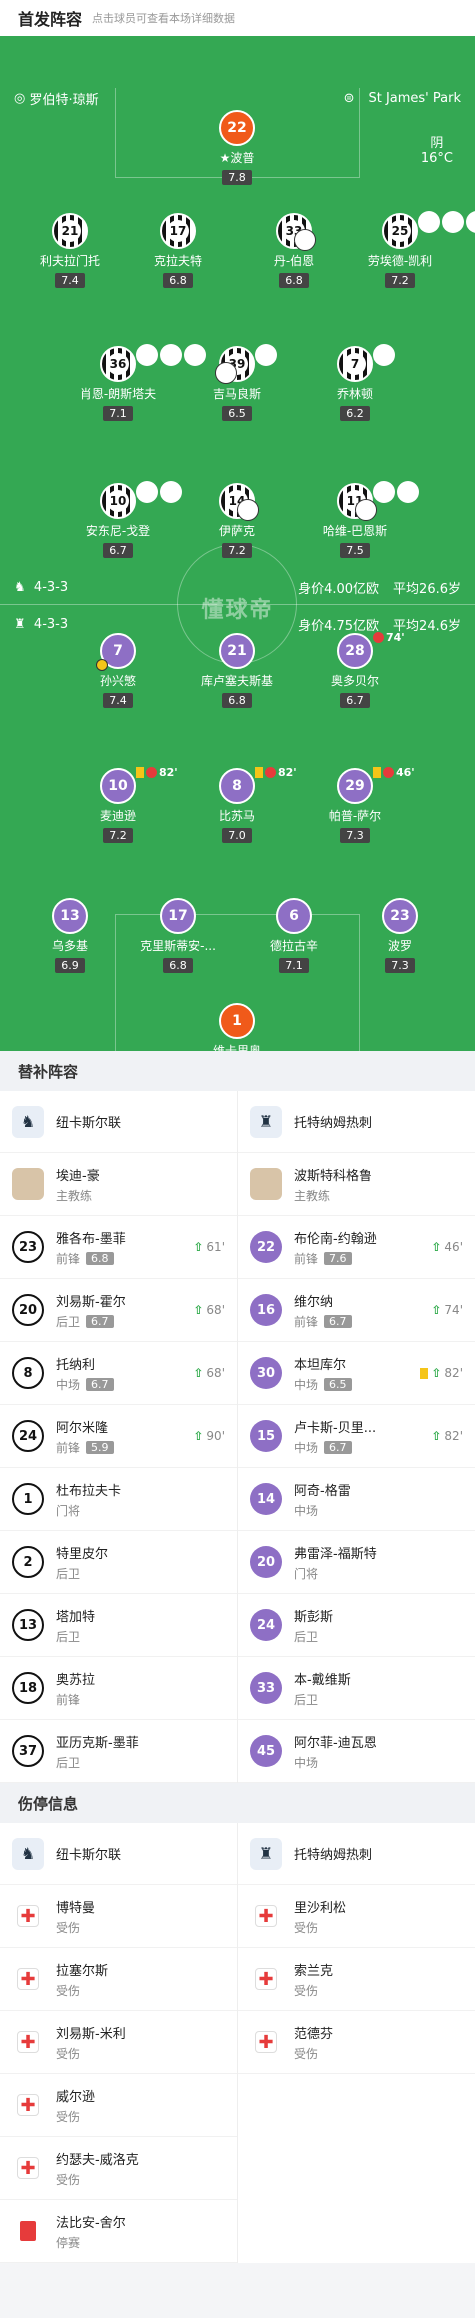 The width and height of the screenshot is (475, 2318). Describe the element at coordinates (355, 669) in the screenshot. I see `away-player: 28 74' 奥多贝尔 6.7` at that location.